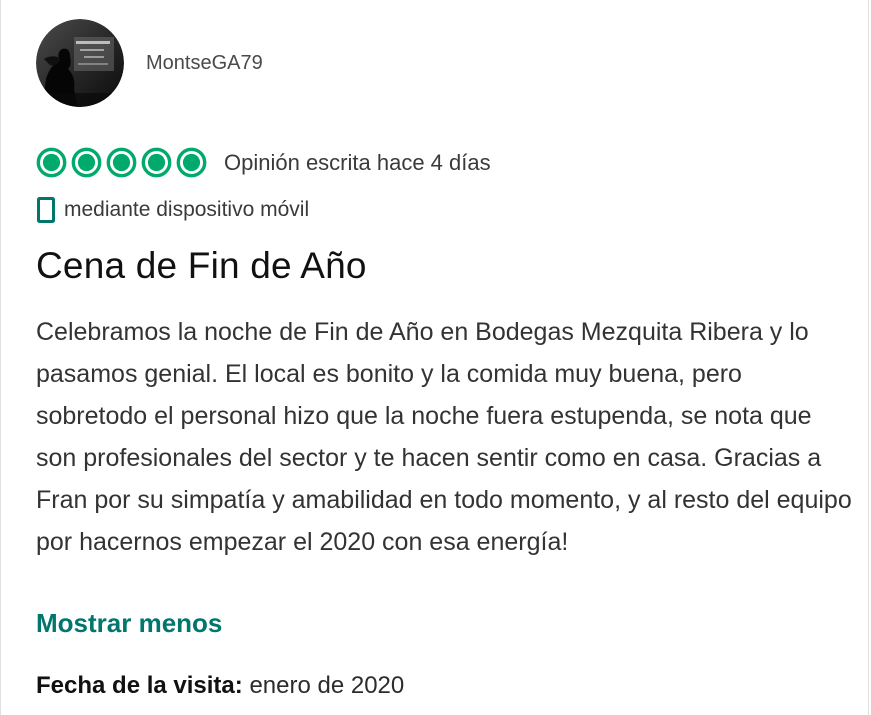 The image size is (871, 715). Describe the element at coordinates (187, 209) in the screenshot. I see `device-text: mediante dispositivo móvil` at that location.